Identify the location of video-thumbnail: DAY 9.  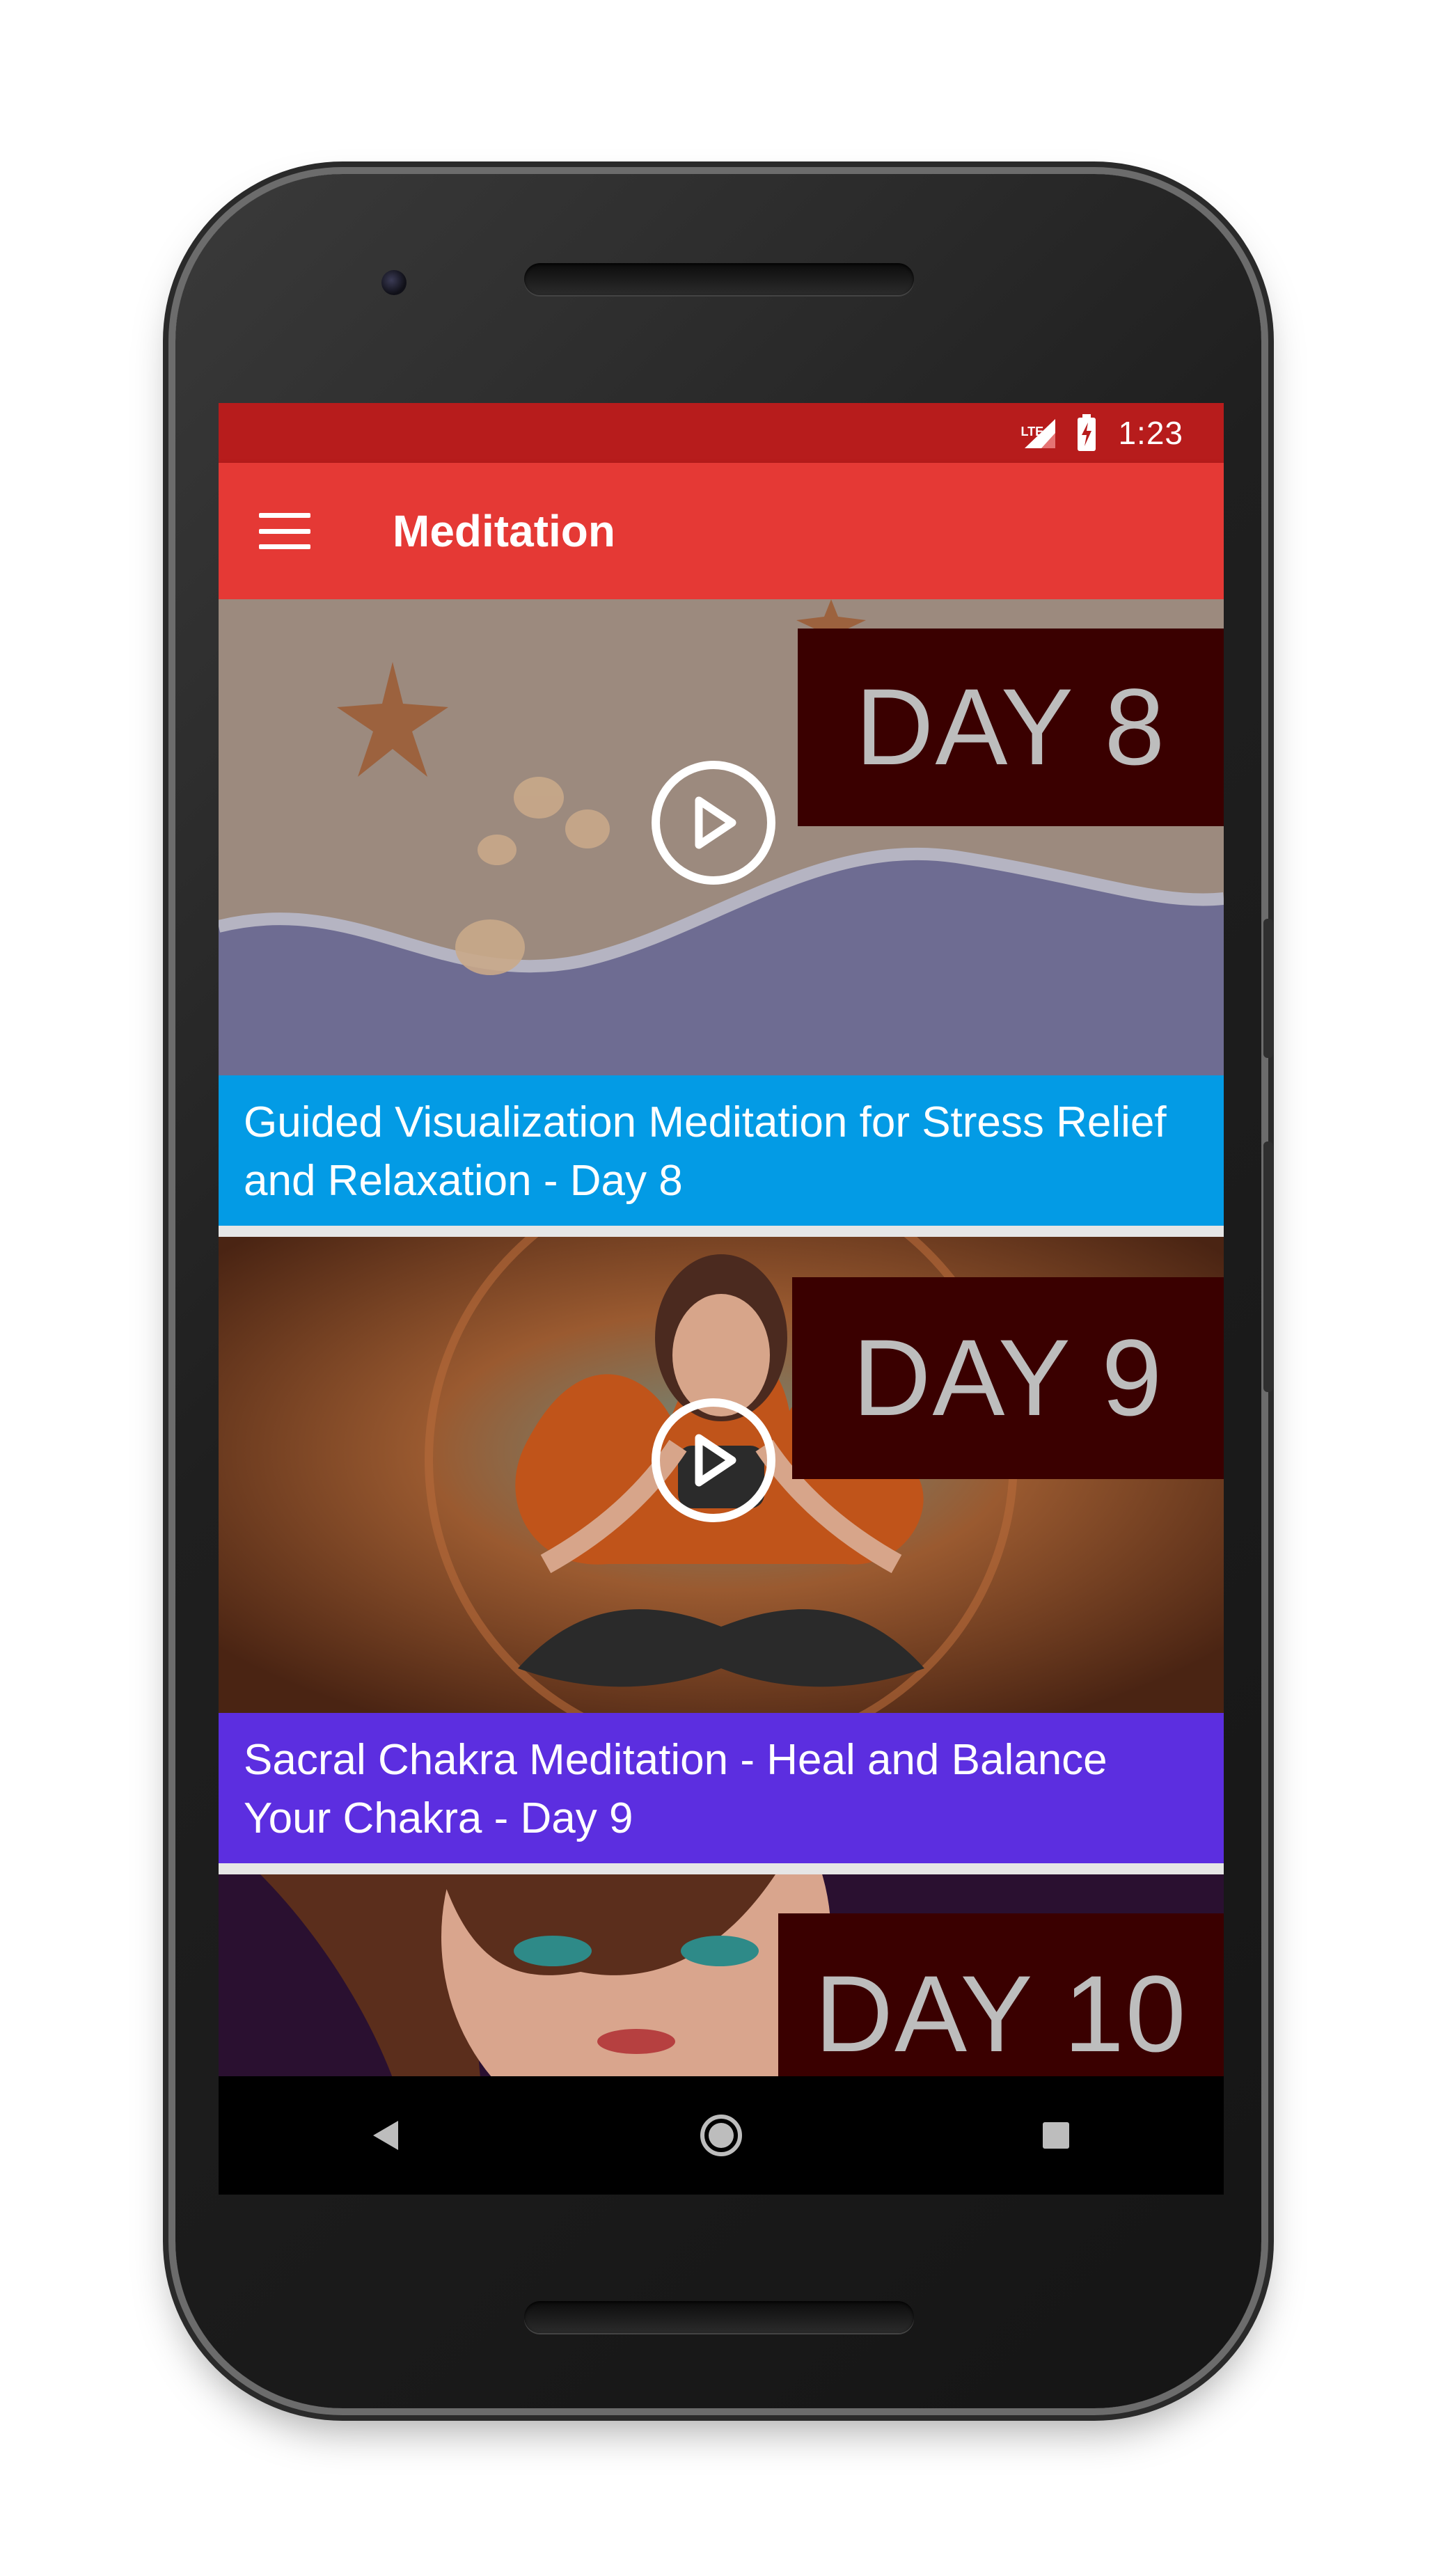
(721, 1475).